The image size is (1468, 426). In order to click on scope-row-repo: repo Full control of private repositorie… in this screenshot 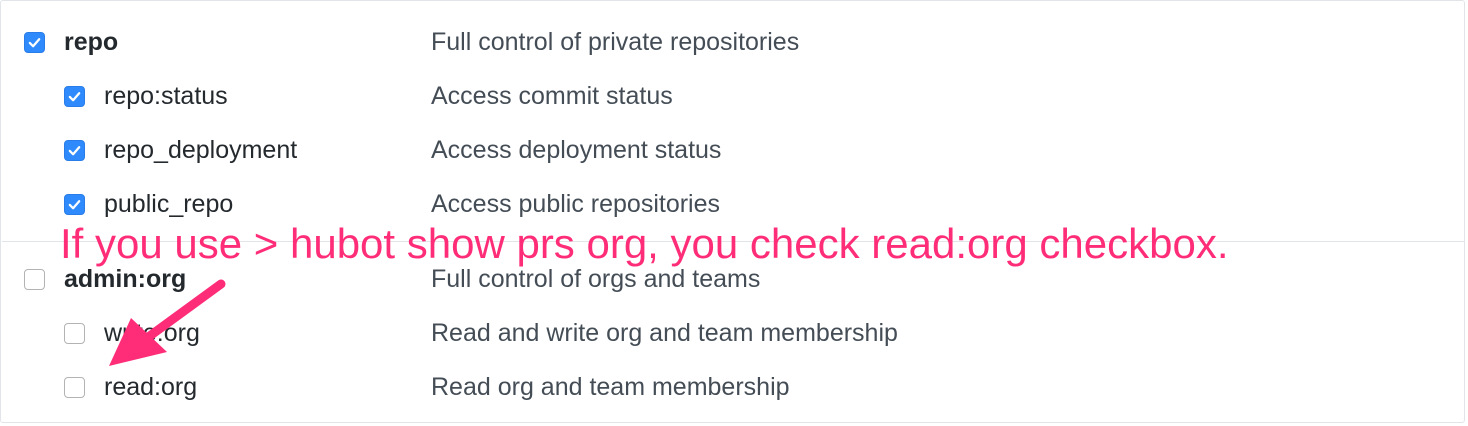, I will do `click(731, 42)`.